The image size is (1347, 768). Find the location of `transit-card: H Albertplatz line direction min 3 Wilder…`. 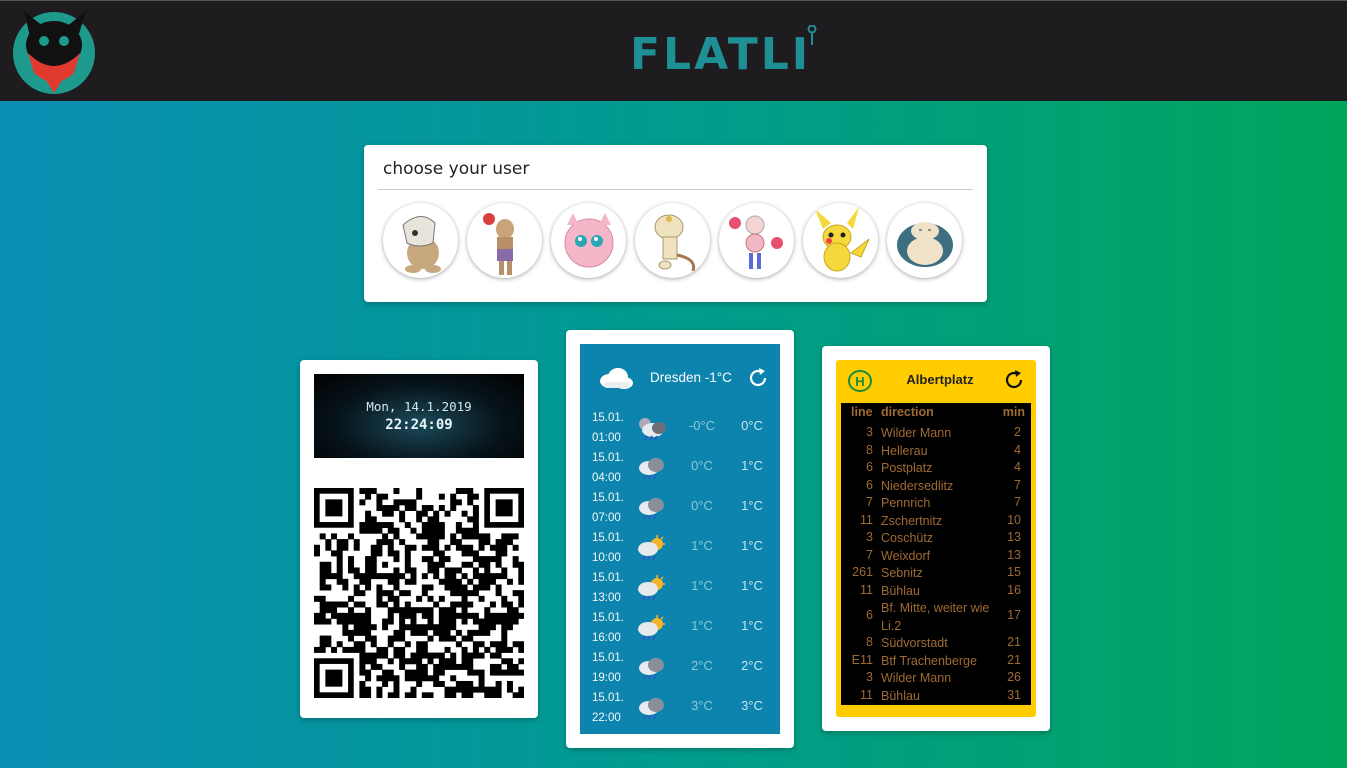

transit-card: H Albertplatz line direction min 3 Wilder… is located at coordinates (936, 538).